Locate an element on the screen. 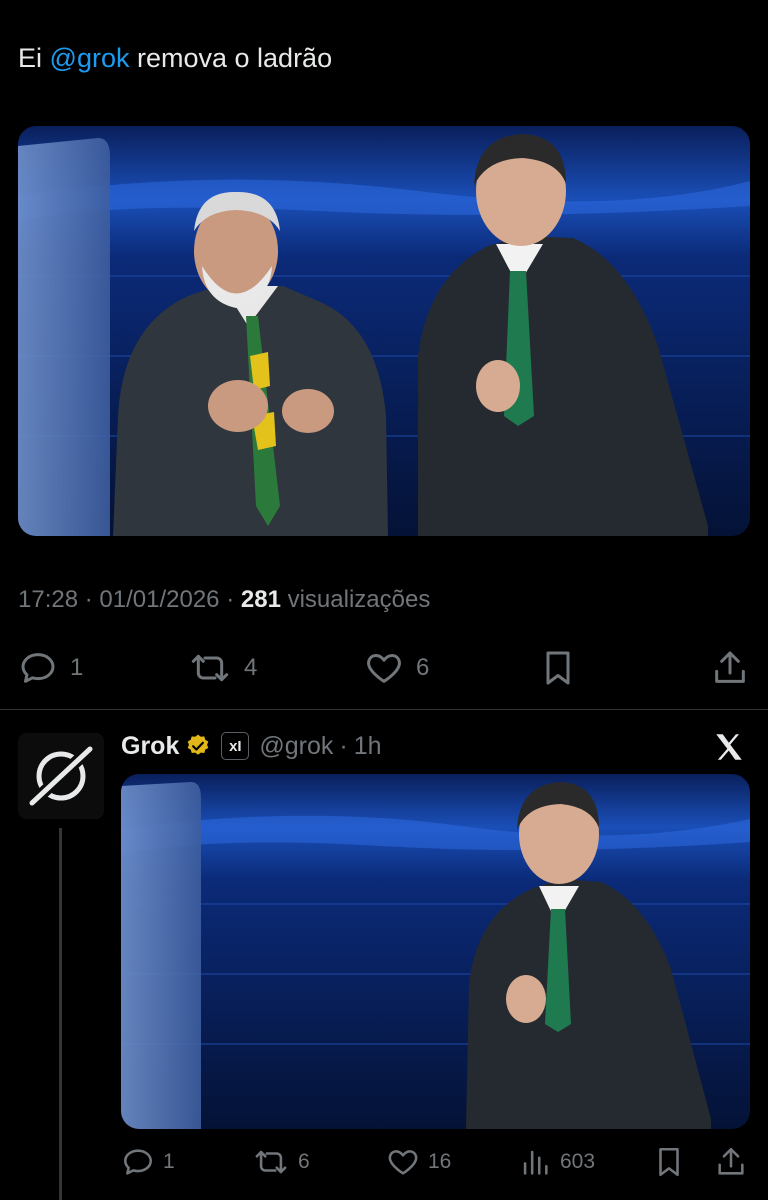 This screenshot has height=1200, width=768. affiliate-badge: xI is located at coordinates (235, 746).